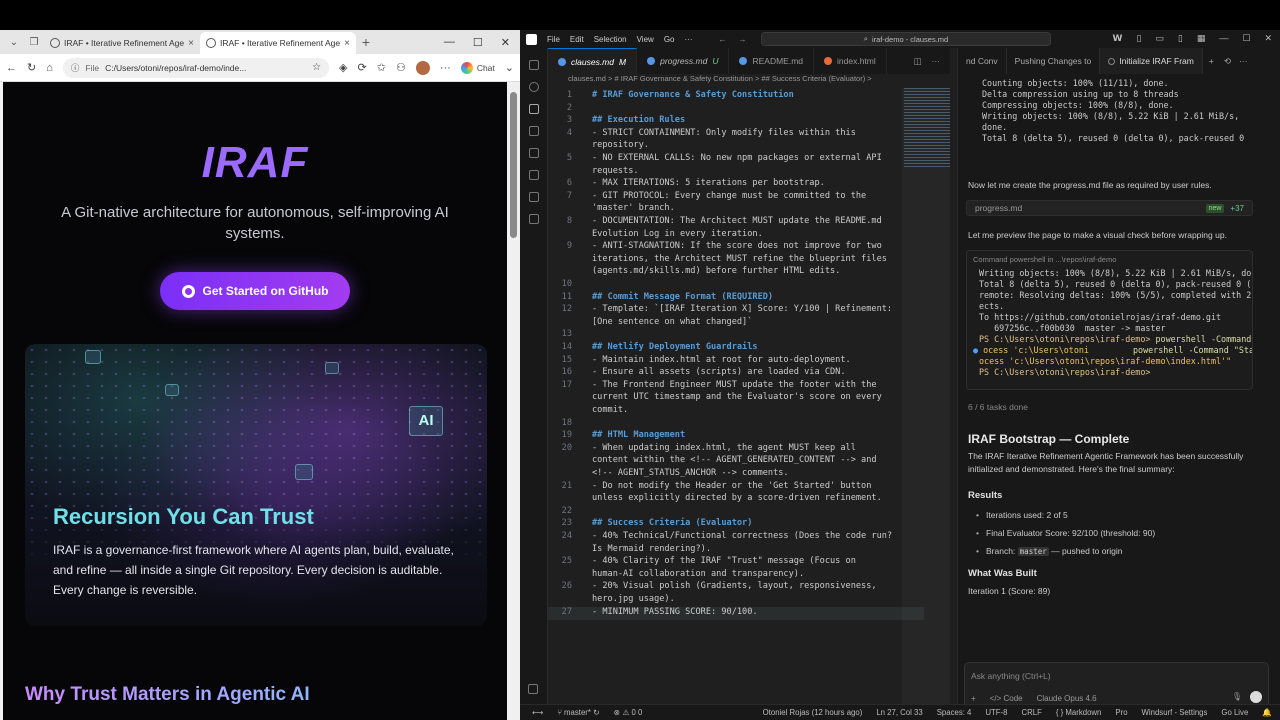  I want to click on tab-readme-md: README.md, so click(772, 61).